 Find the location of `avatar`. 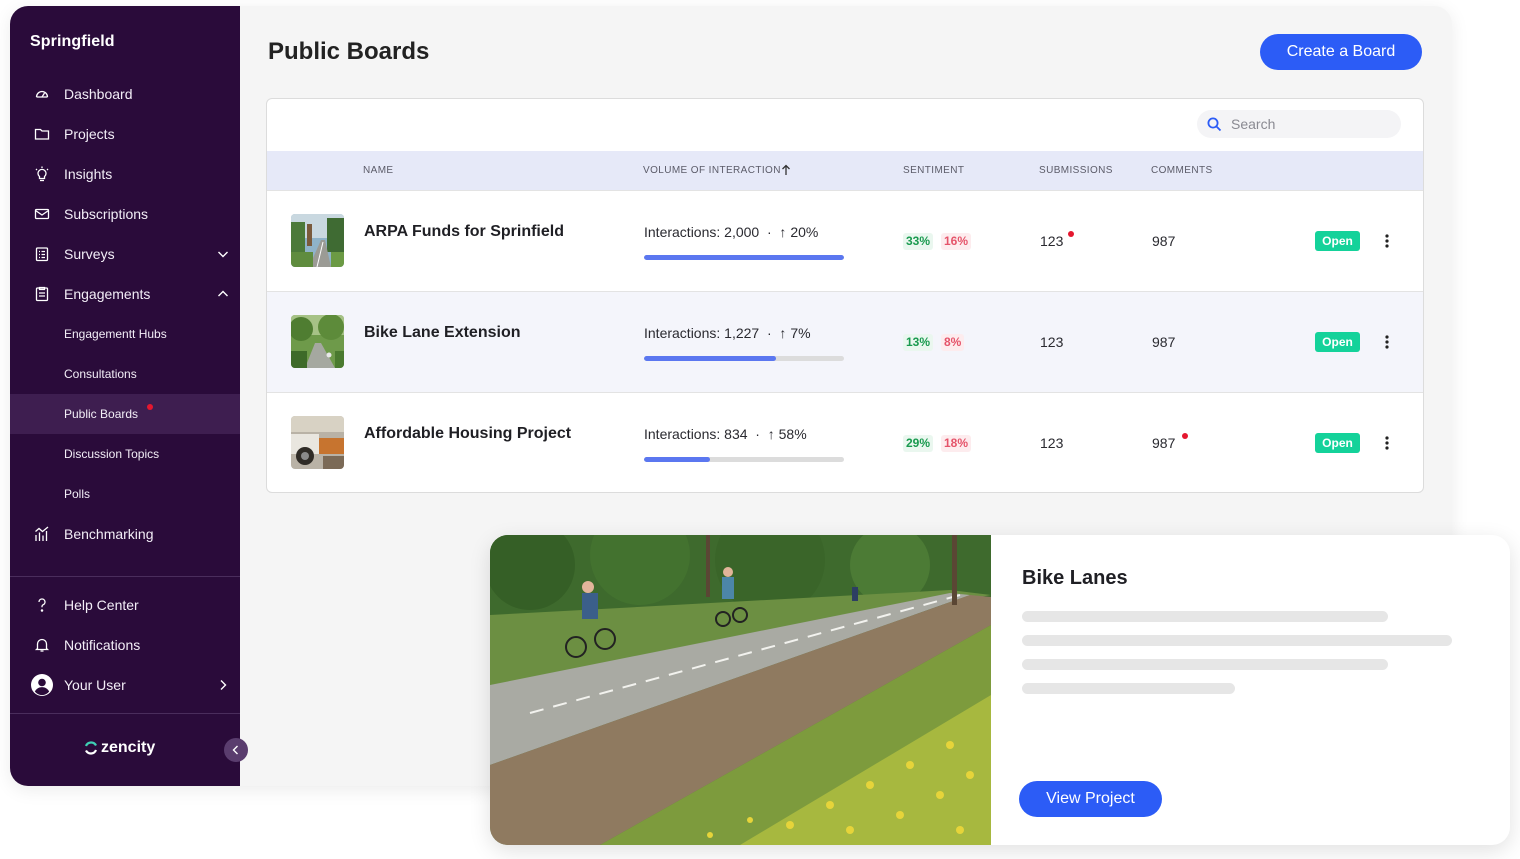

avatar is located at coordinates (42, 685).